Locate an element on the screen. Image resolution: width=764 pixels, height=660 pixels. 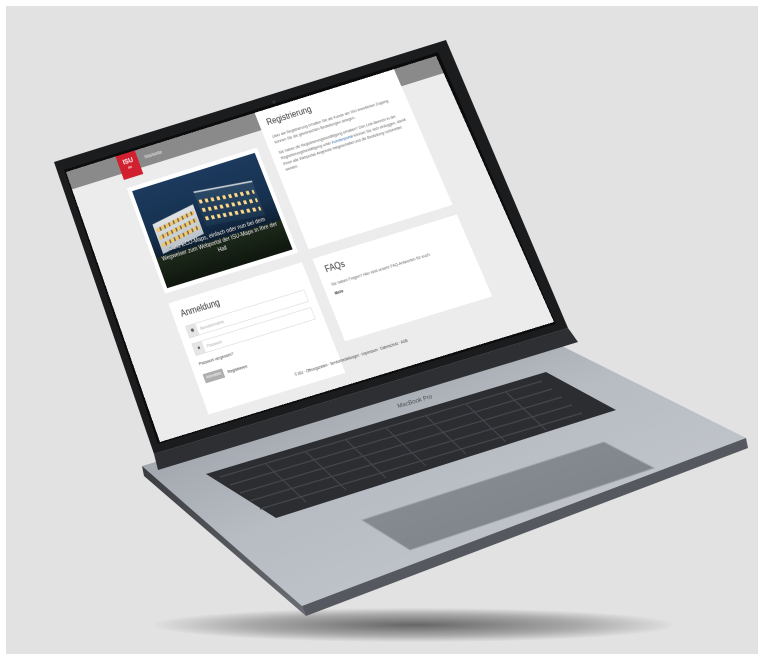
login-button: Anmelden is located at coordinates (214, 376).